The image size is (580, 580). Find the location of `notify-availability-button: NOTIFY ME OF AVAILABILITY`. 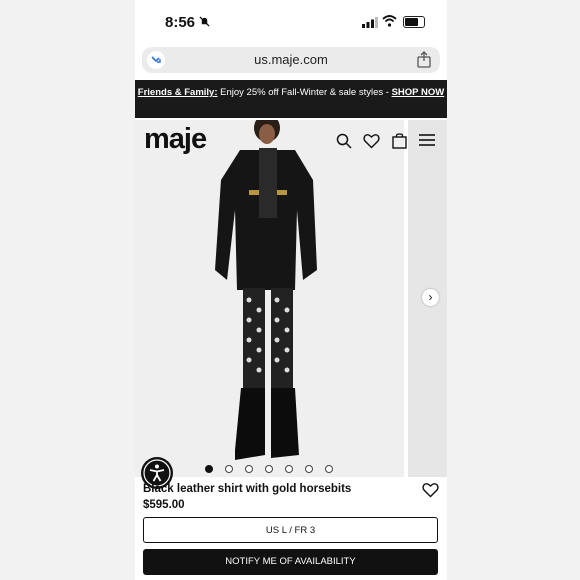

notify-availability-button: NOTIFY ME OF AVAILABILITY is located at coordinates (290, 562).